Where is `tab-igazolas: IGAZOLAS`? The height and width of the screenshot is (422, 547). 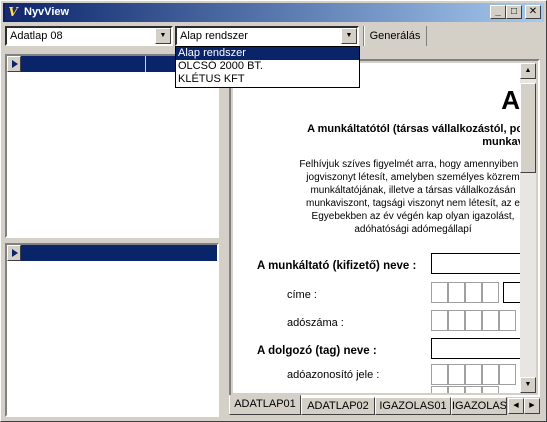
tab-igazolas: IGAZOLAS is located at coordinates (479, 406).